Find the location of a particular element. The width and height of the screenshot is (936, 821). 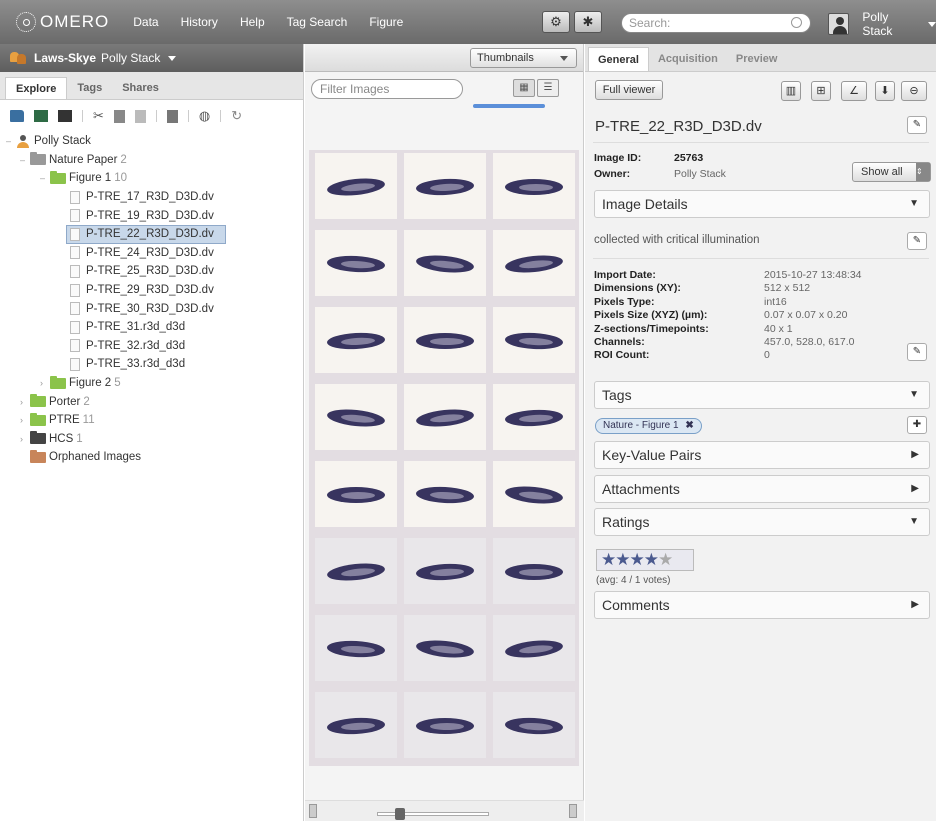

tab-explore: Explore is located at coordinates (36, 88).